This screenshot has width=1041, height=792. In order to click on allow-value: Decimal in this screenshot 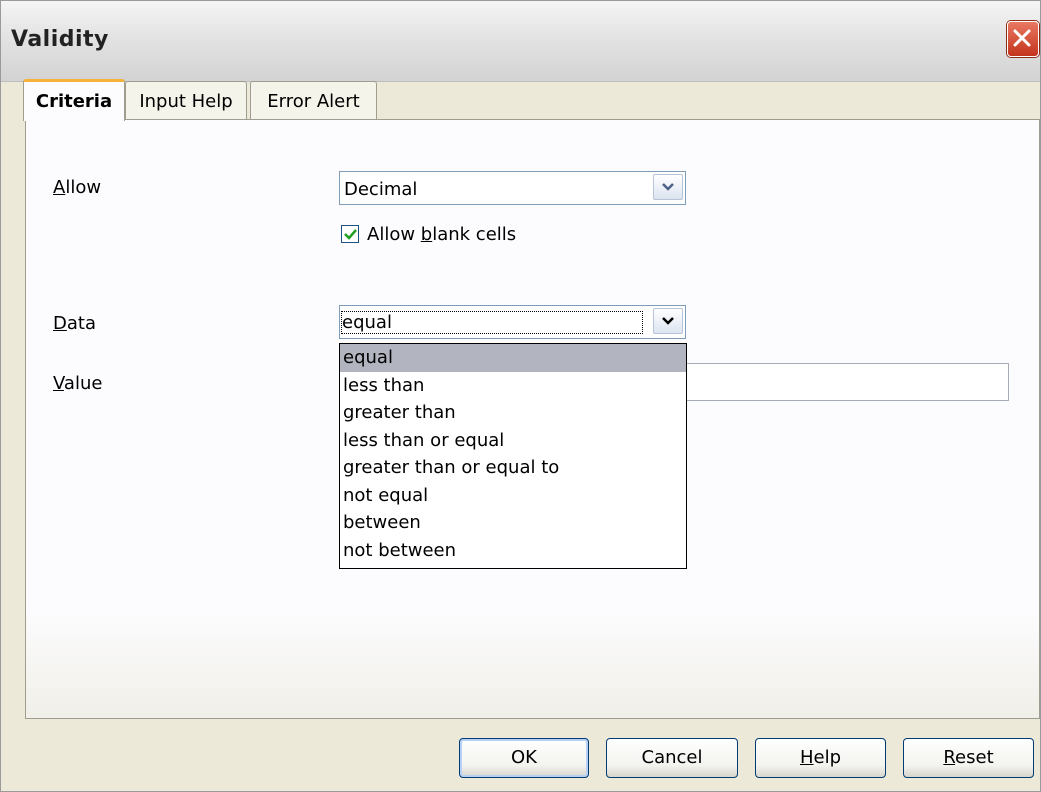, I will do `click(381, 189)`.